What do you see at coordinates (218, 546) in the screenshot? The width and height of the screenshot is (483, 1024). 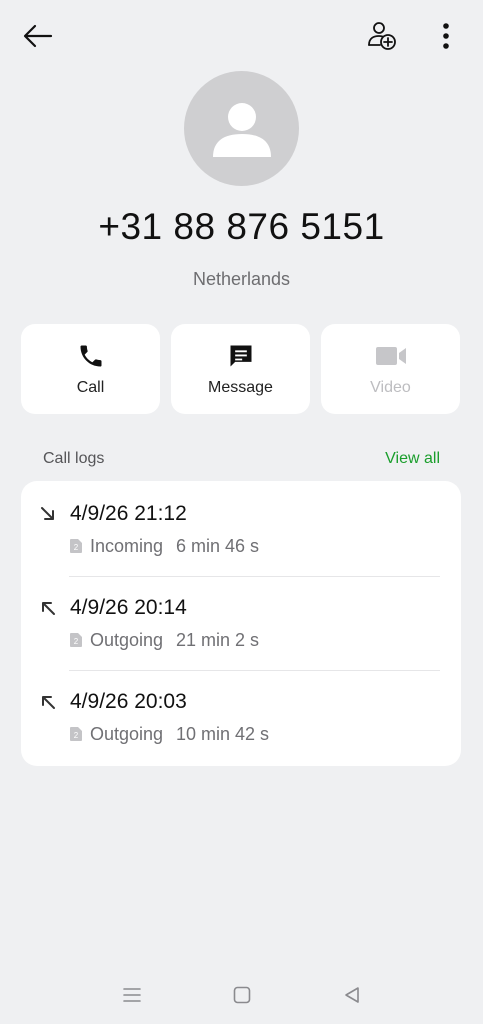 I see `call-log-duration: 6 min 46 s` at bounding box center [218, 546].